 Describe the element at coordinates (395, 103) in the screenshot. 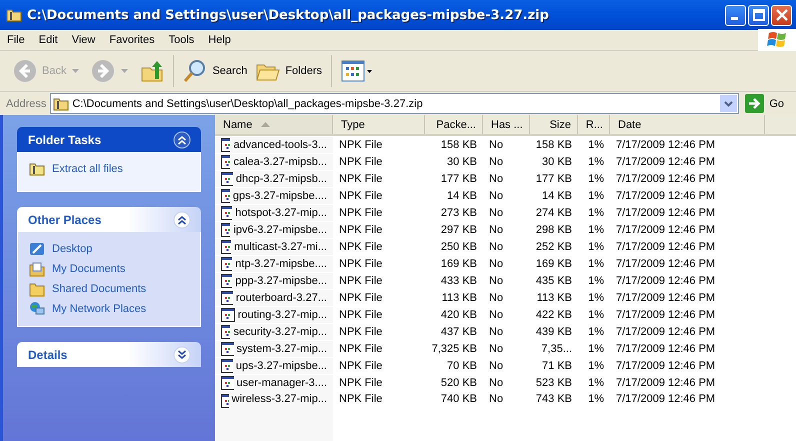

I see `address-field: C:\Documents and Settings\user\Desktop\all_packages-mipsbe-3.27.zip` at that location.